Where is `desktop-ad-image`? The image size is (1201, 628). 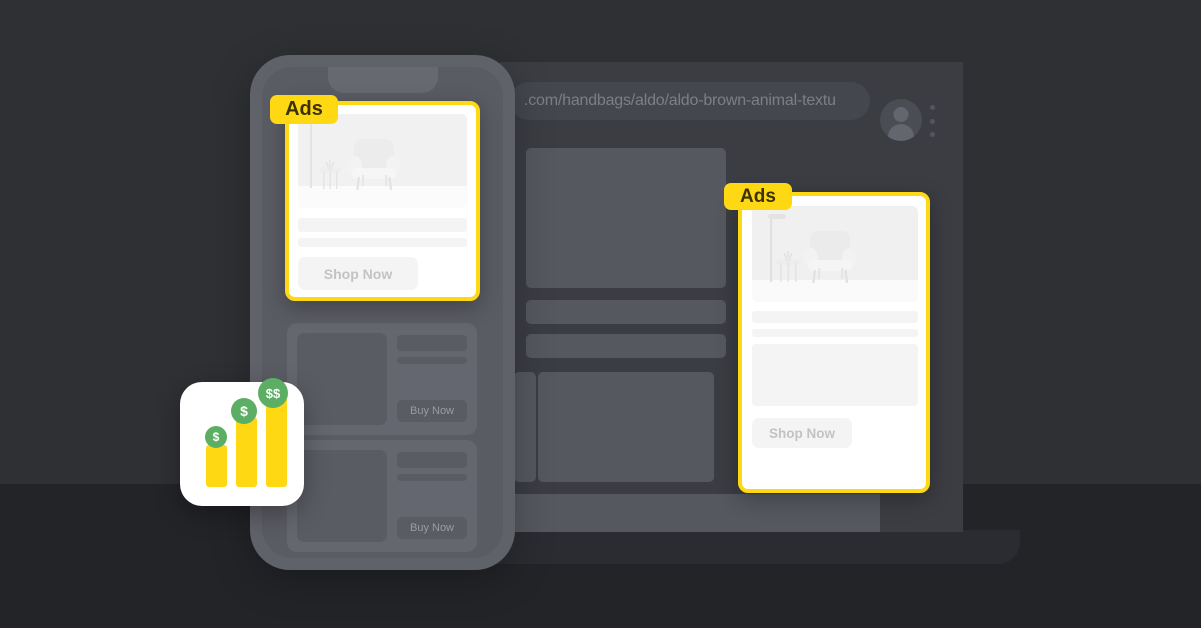
desktop-ad-image is located at coordinates (835, 254).